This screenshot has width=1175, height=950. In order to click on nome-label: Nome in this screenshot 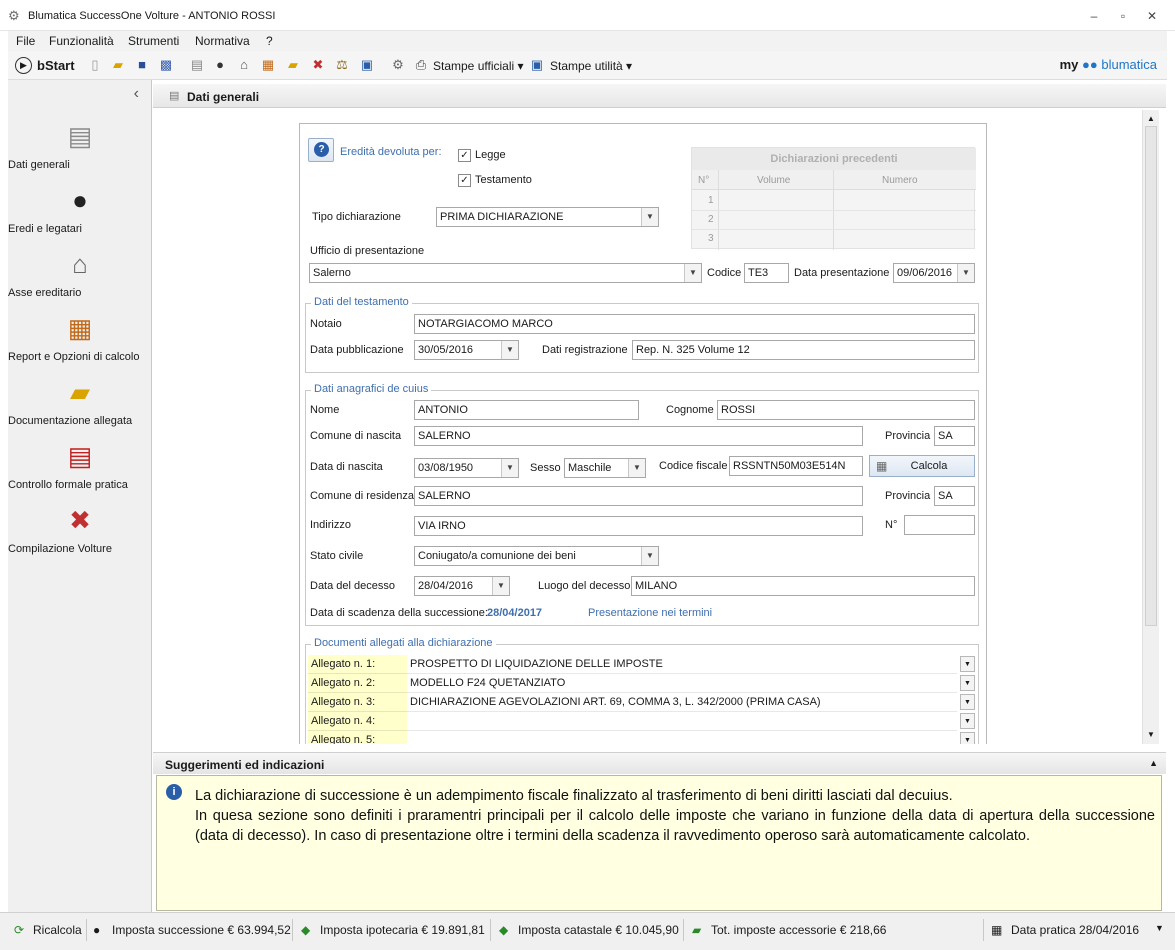, I will do `click(325, 410)`.